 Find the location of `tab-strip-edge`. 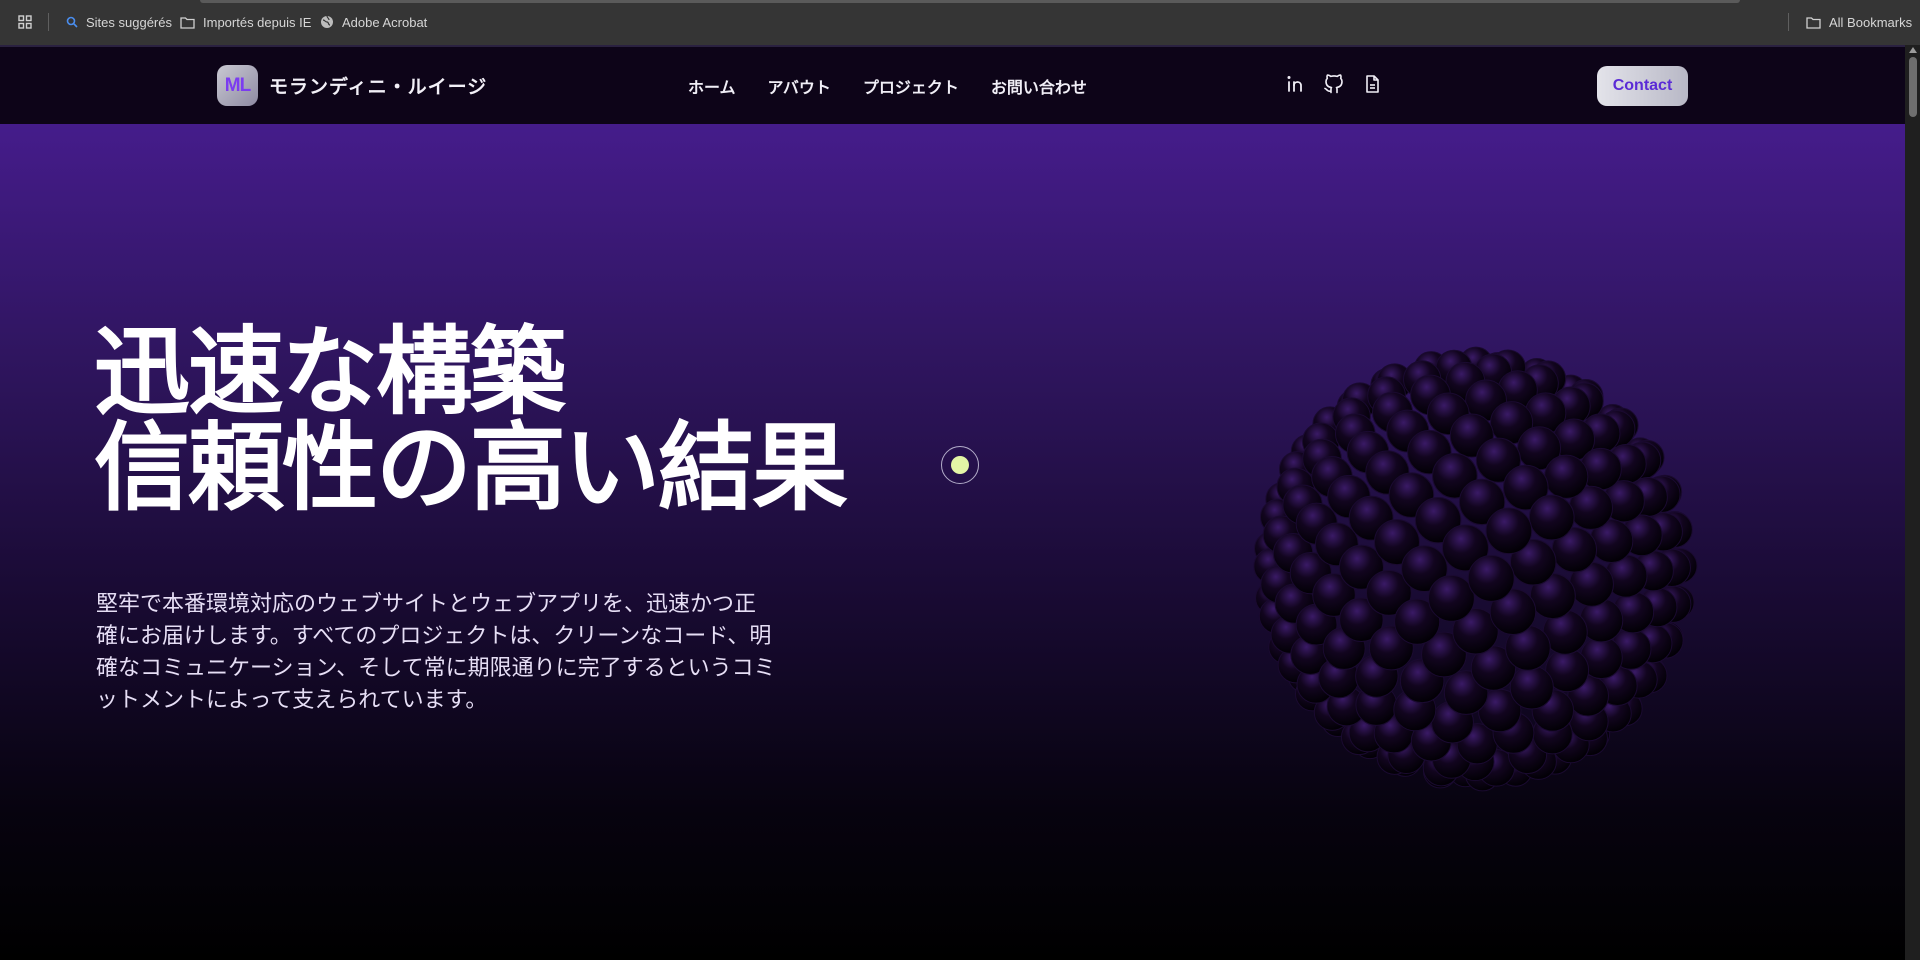

tab-strip-edge is located at coordinates (970, 1).